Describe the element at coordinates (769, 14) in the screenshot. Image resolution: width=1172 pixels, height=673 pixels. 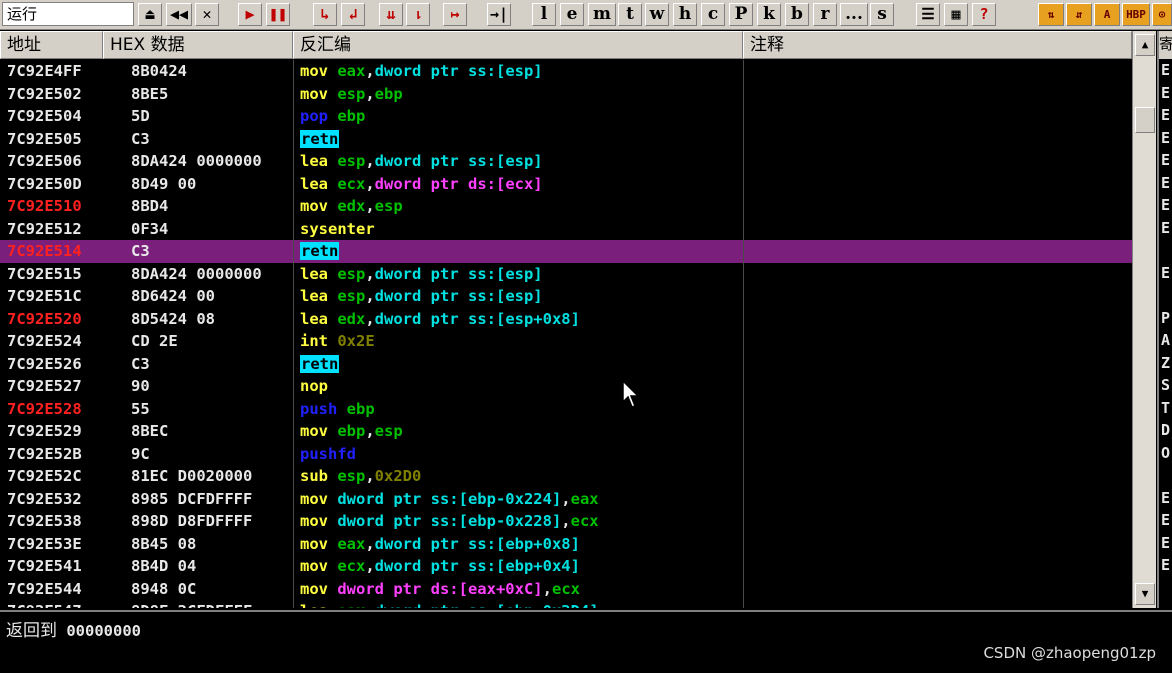
I see `toolbar-button-19: k` at that location.